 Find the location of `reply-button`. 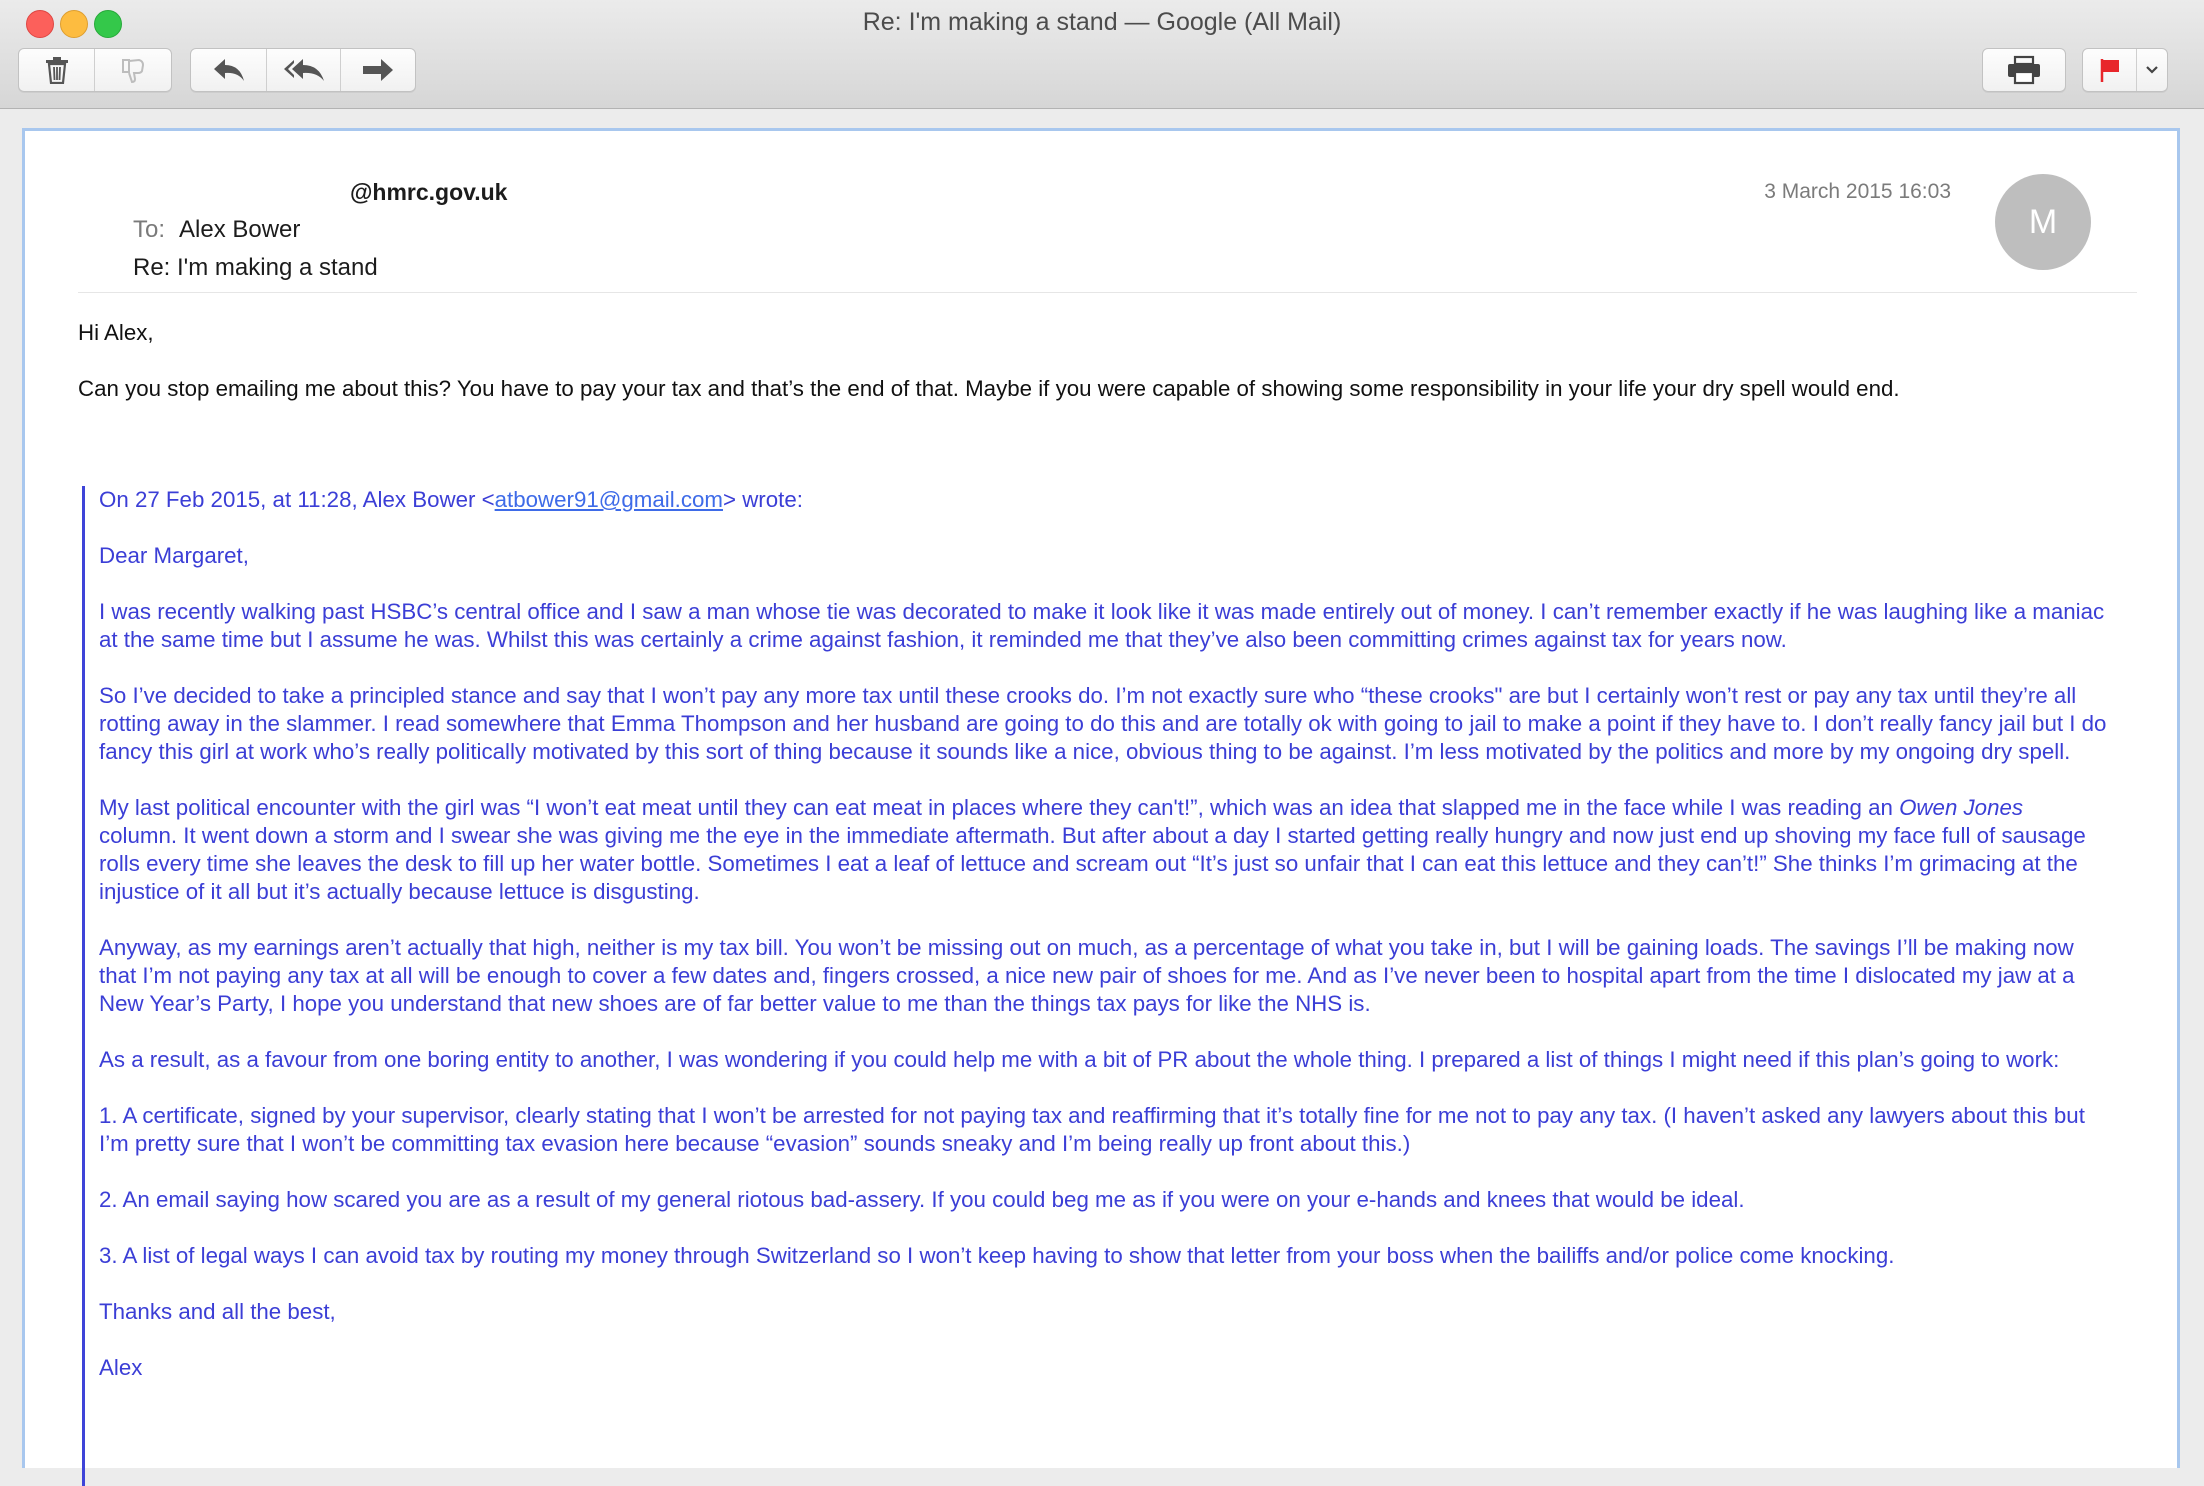

reply-button is located at coordinates (229, 70).